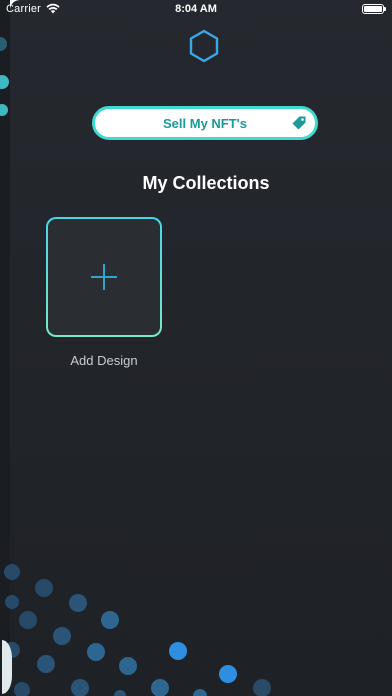 The height and width of the screenshot is (696, 392). I want to click on hexagon-icon, so click(204, 46).